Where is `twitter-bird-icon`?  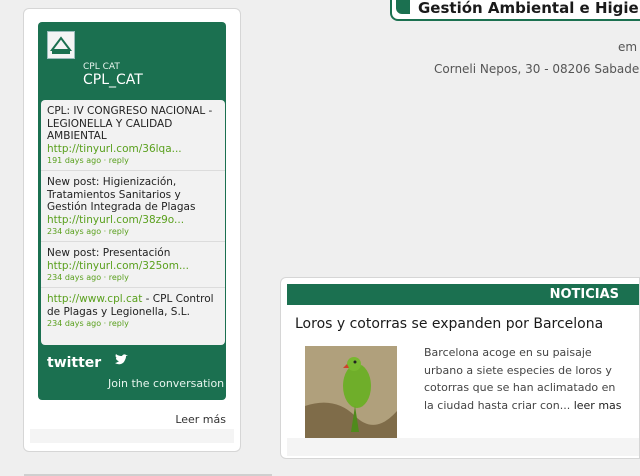
twitter-bird-icon is located at coordinates (121, 359).